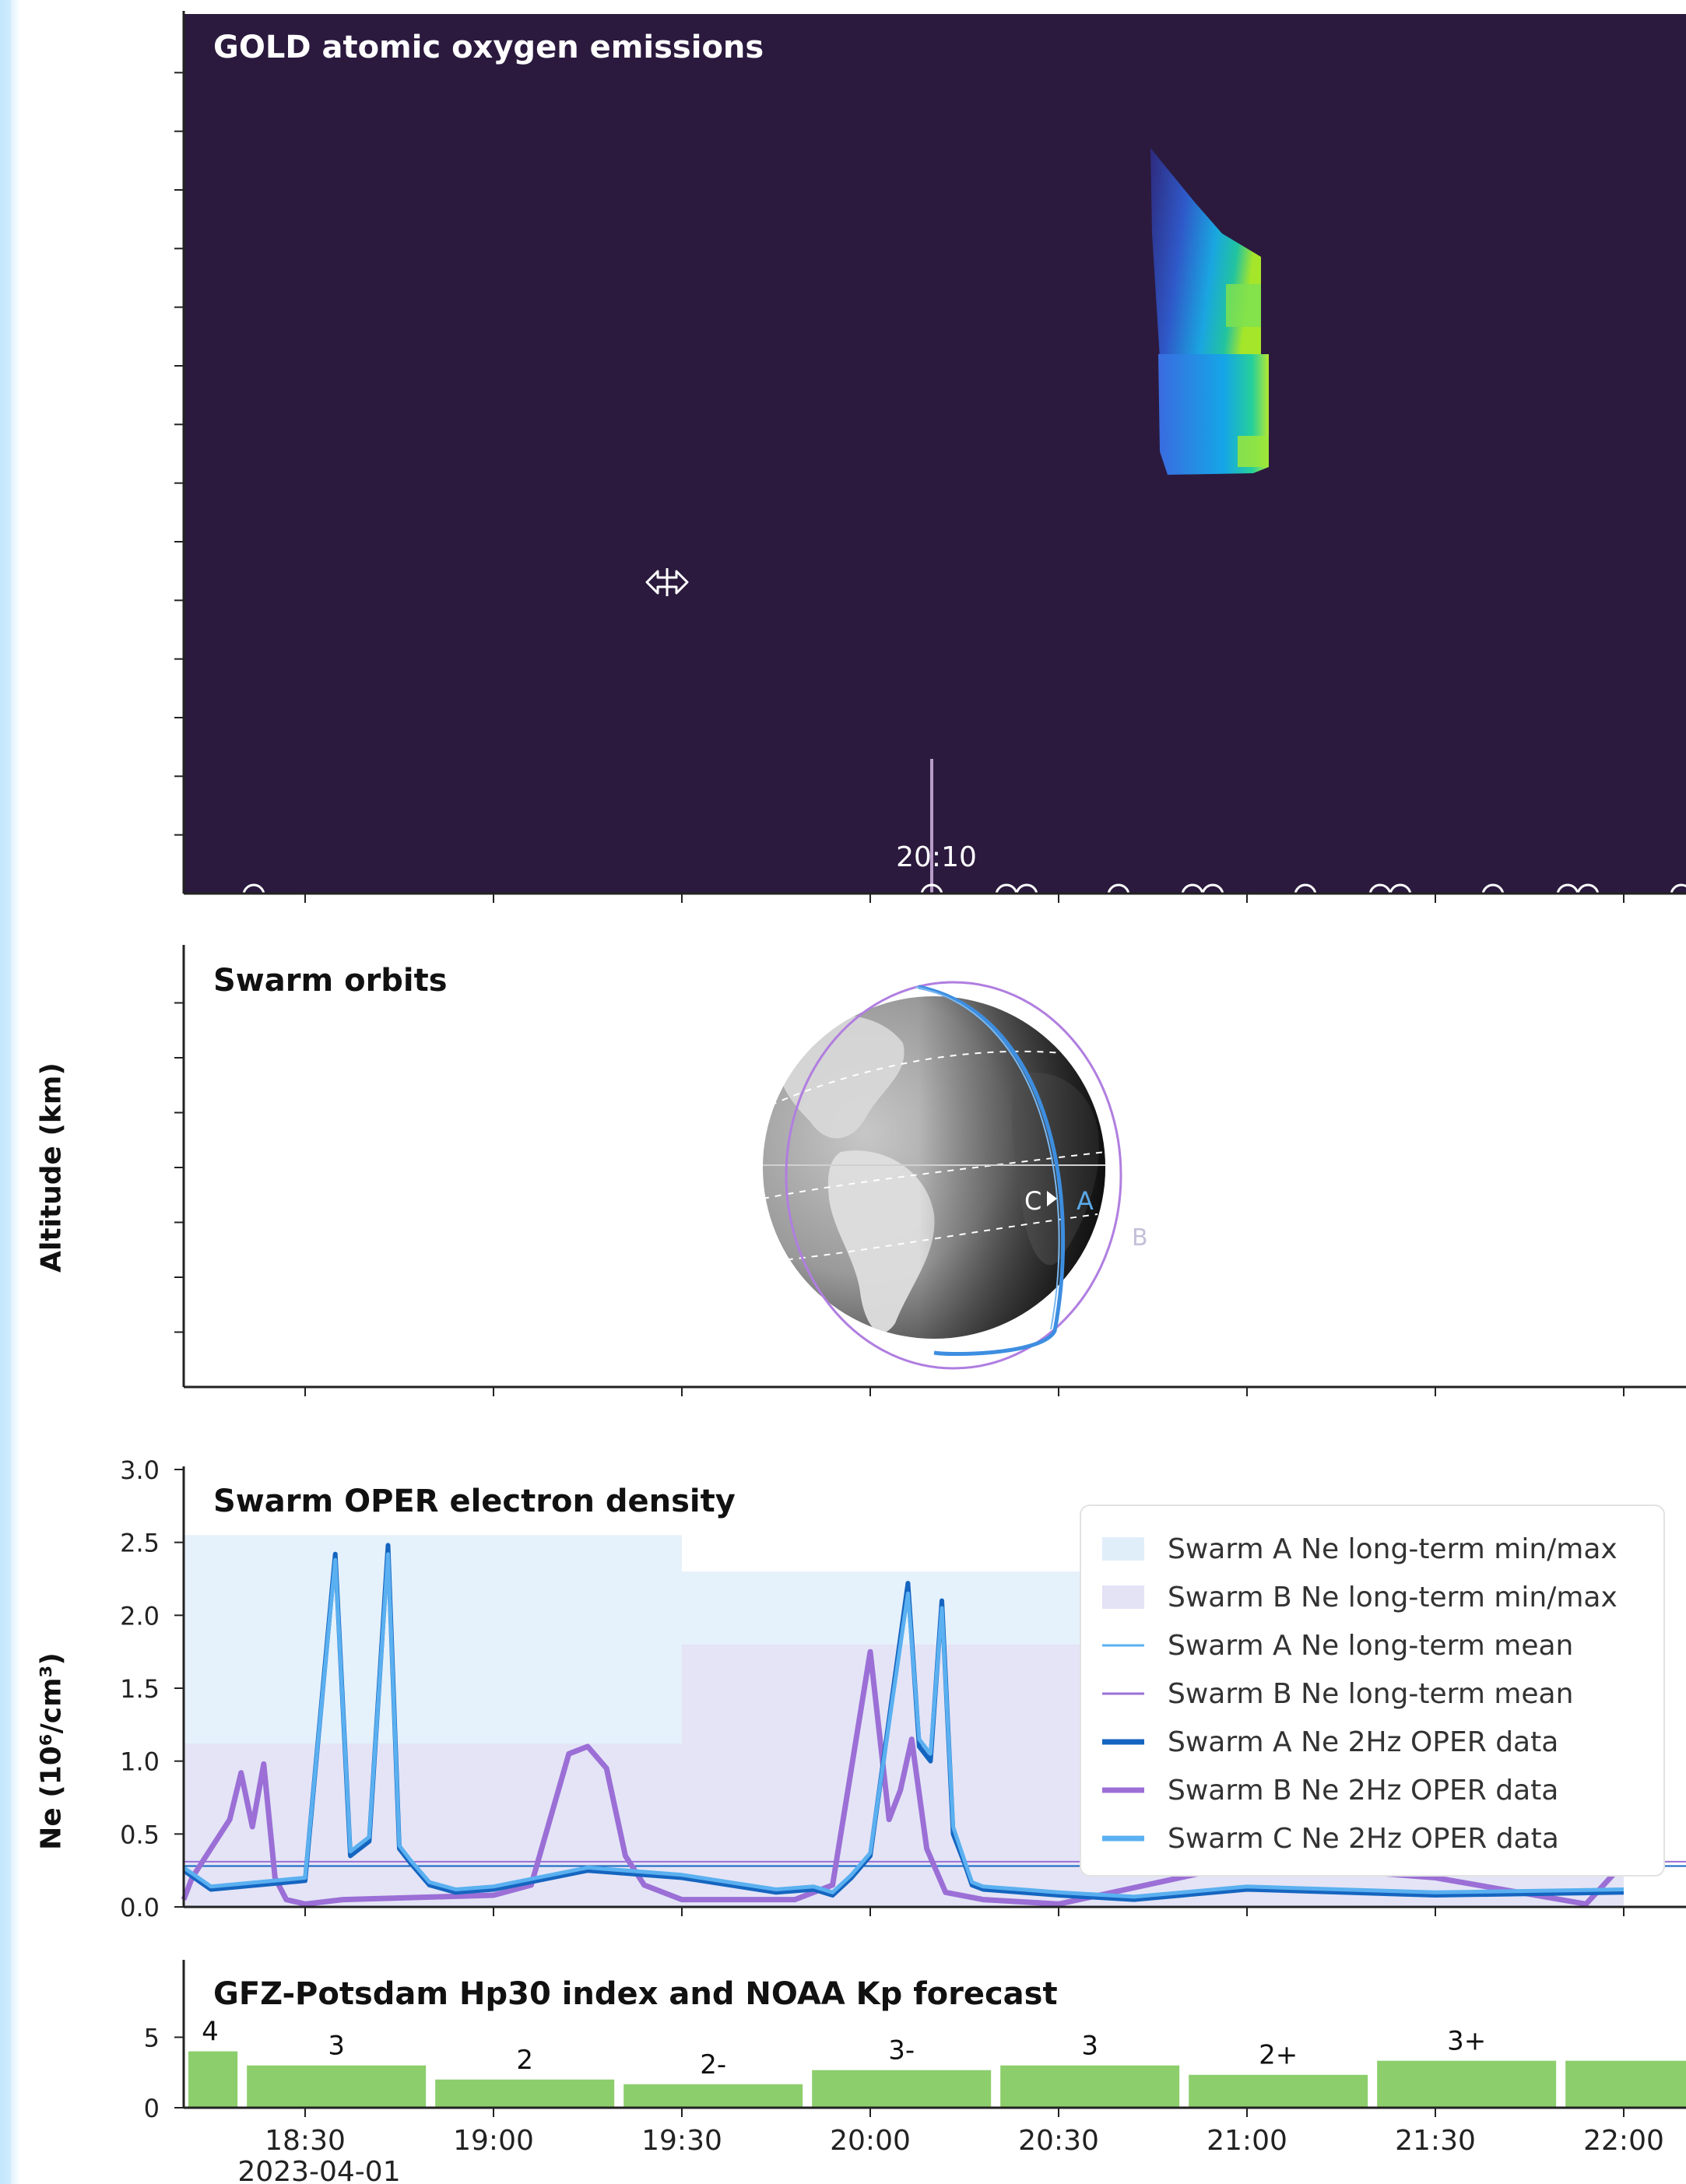  Describe the element at coordinates (152, 2037) in the screenshot. I see `hp-y-tick-label: 5` at that location.